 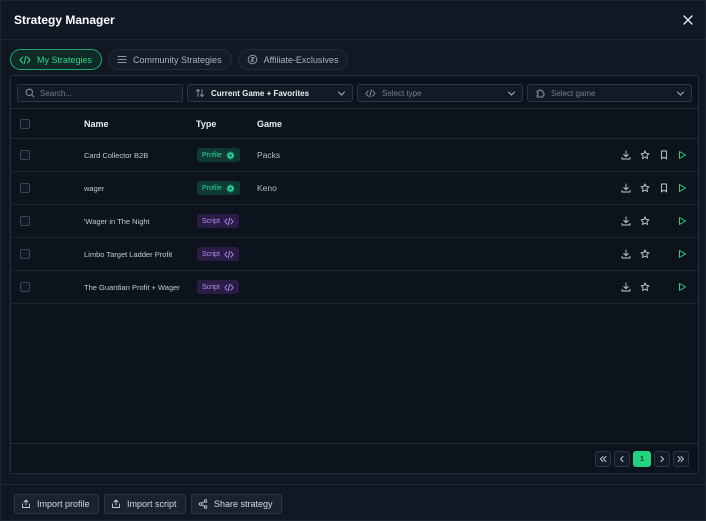 I want to click on current-page-button: 1, so click(x=642, y=459).